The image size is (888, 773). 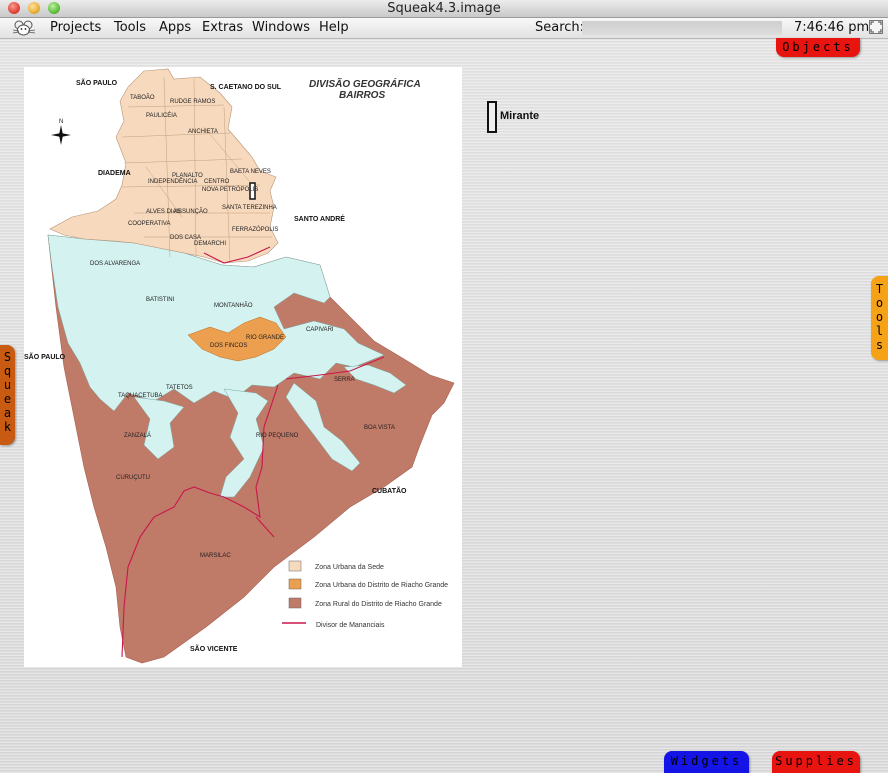 I want to click on menu-help: Help, so click(x=334, y=27).